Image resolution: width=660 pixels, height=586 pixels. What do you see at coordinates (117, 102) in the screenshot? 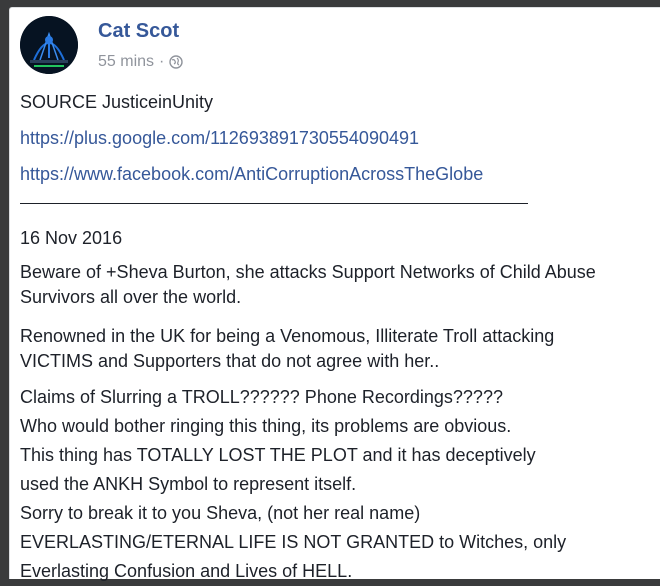
I see `source-line: SOURCE JusticeinUnity` at bounding box center [117, 102].